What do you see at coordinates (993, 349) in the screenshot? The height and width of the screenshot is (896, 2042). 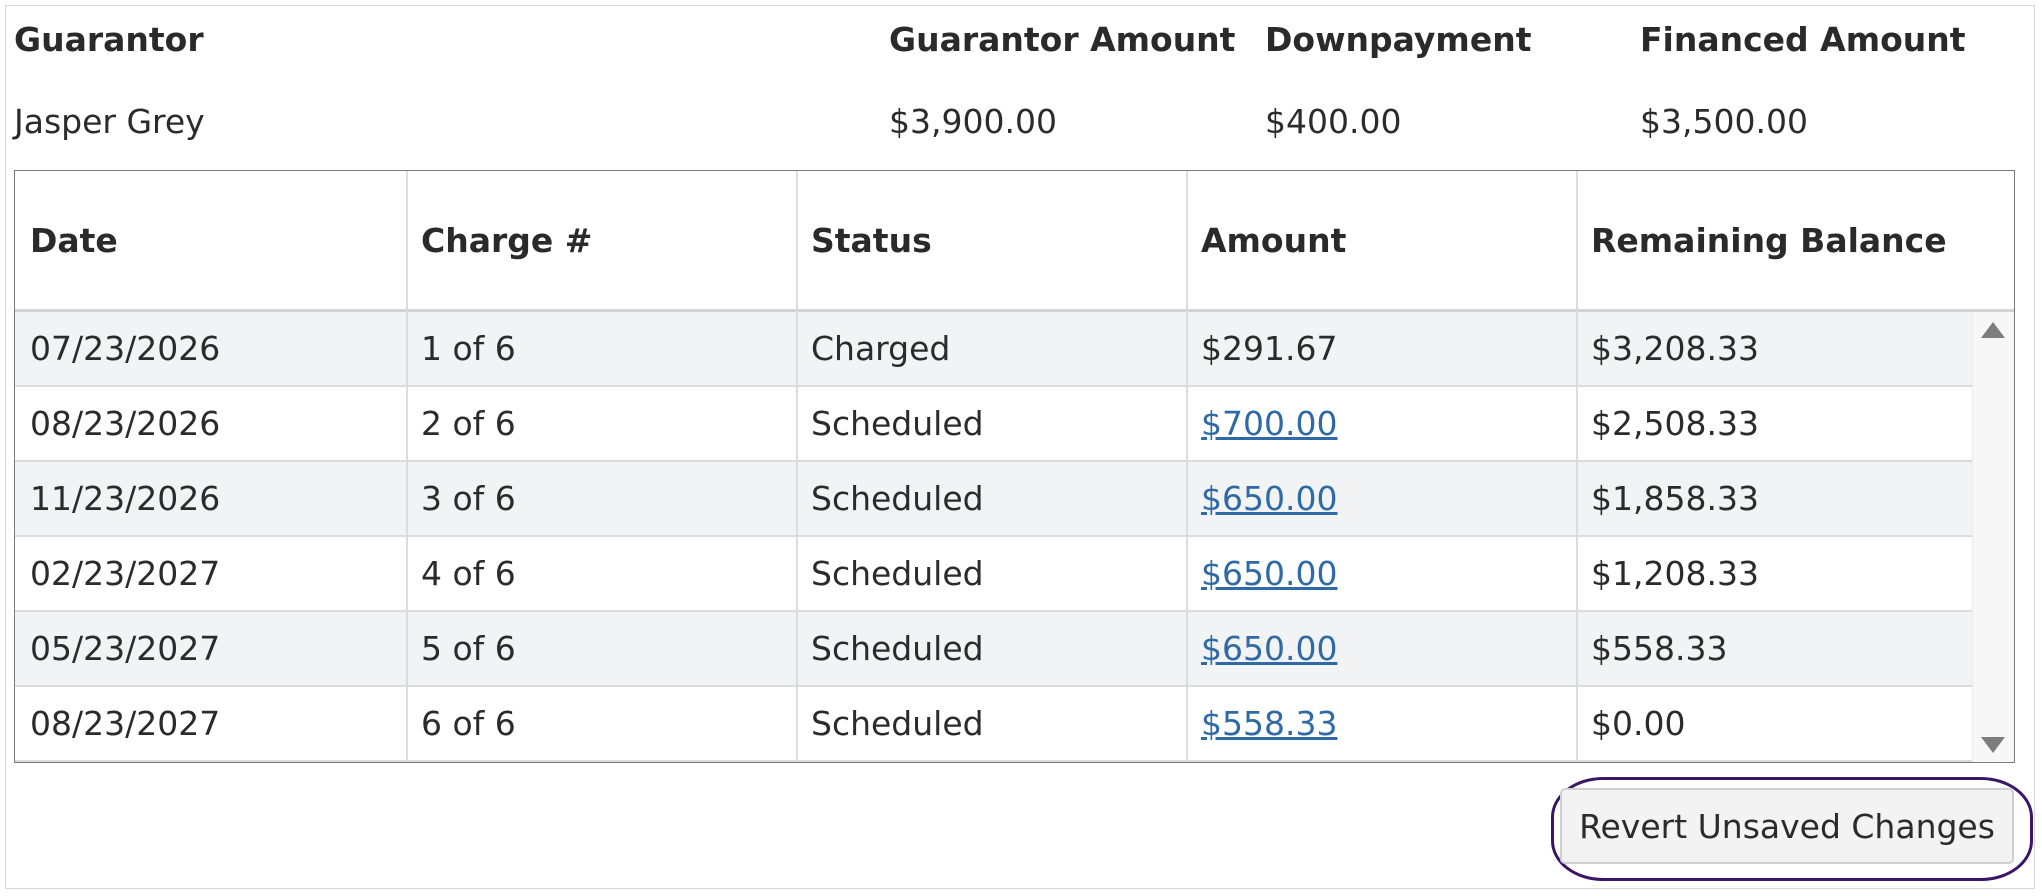 I see `table-row: 07/23/2026 1 of 6 Charged $291.67 $3,208.33` at bounding box center [993, 349].